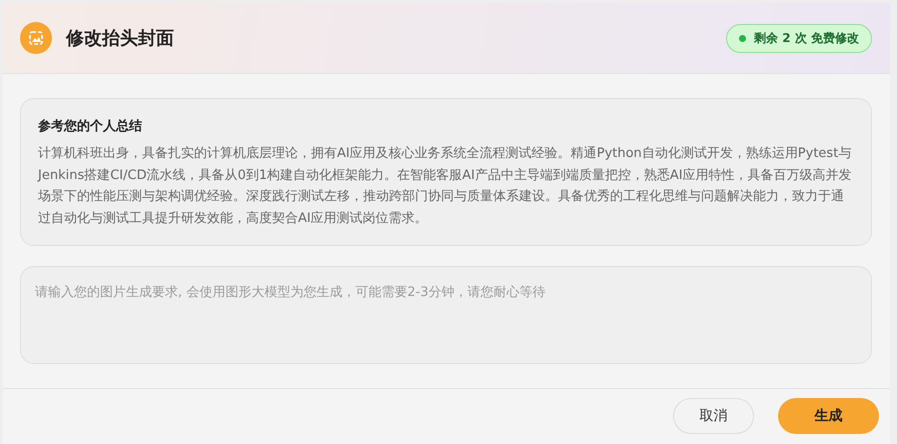  What do you see at coordinates (828, 416) in the screenshot?
I see `generate-button: 生成` at bounding box center [828, 416].